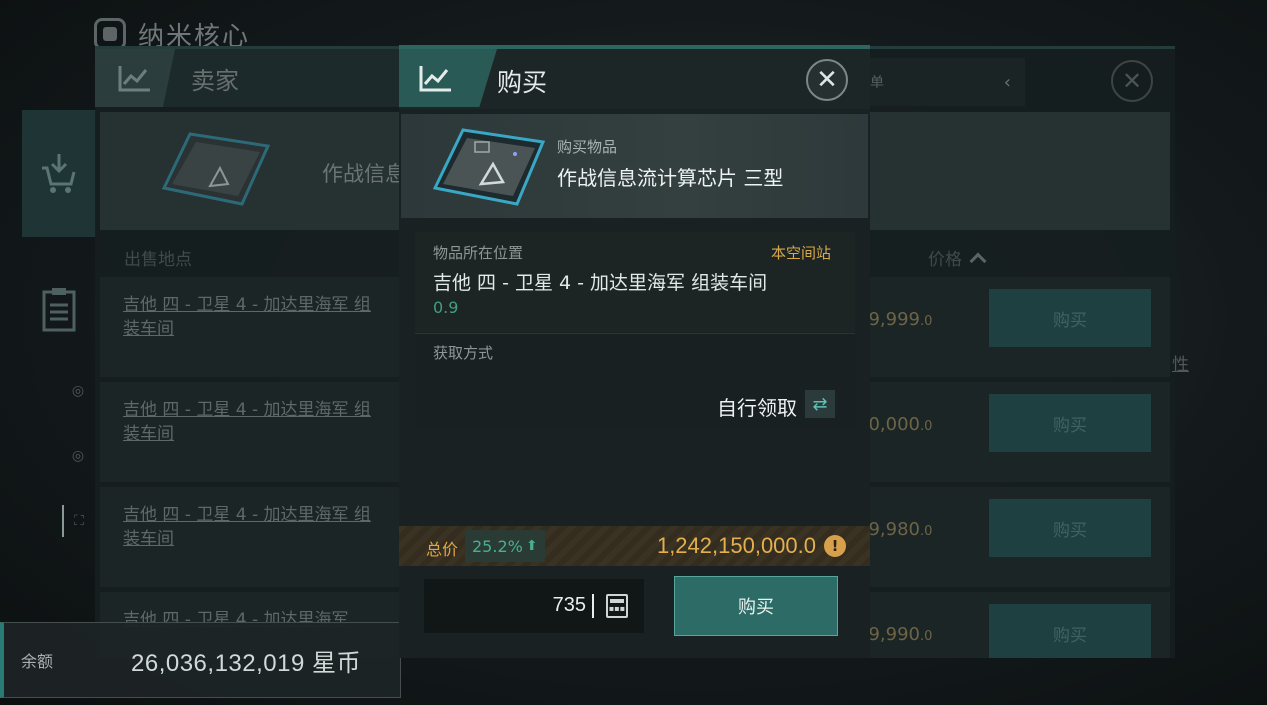  I want to click on total-label: 总价, so click(442, 549).